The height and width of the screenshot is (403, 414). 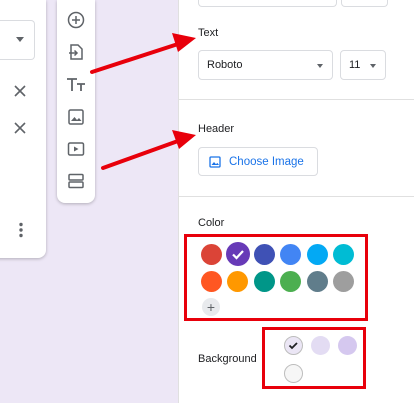 What do you see at coordinates (215, 161) in the screenshot?
I see `image-icon` at bounding box center [215, 161].